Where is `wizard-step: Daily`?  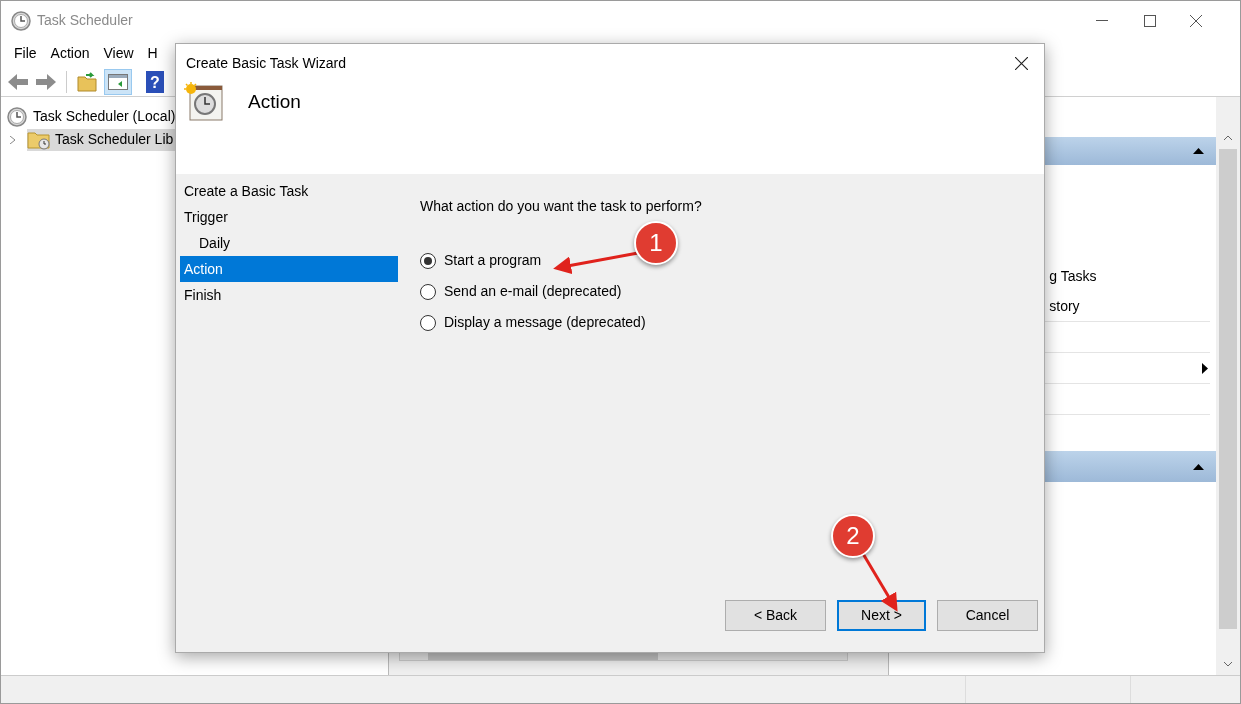 wizard-step: Daily is located at coordinates (289, 243).